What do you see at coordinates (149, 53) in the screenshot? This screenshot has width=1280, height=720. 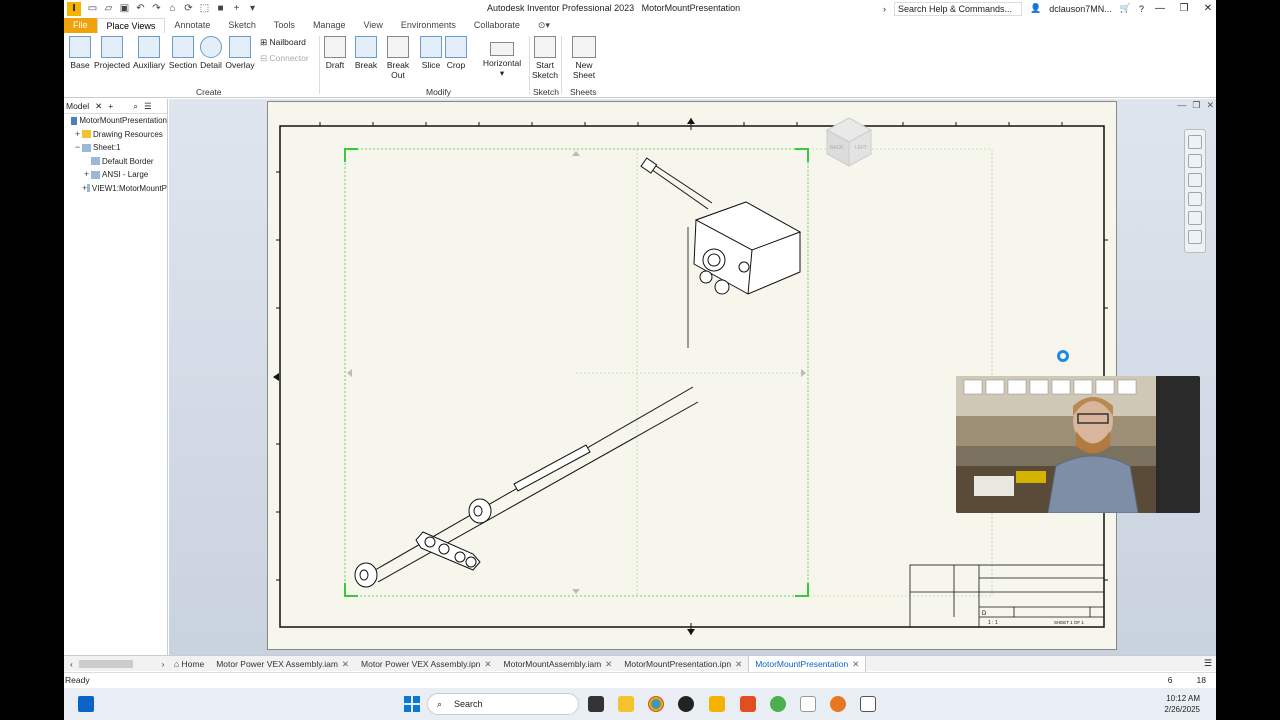 I see `auxiliary-view-button: Auxiliary` at bounding box center [149, 53].